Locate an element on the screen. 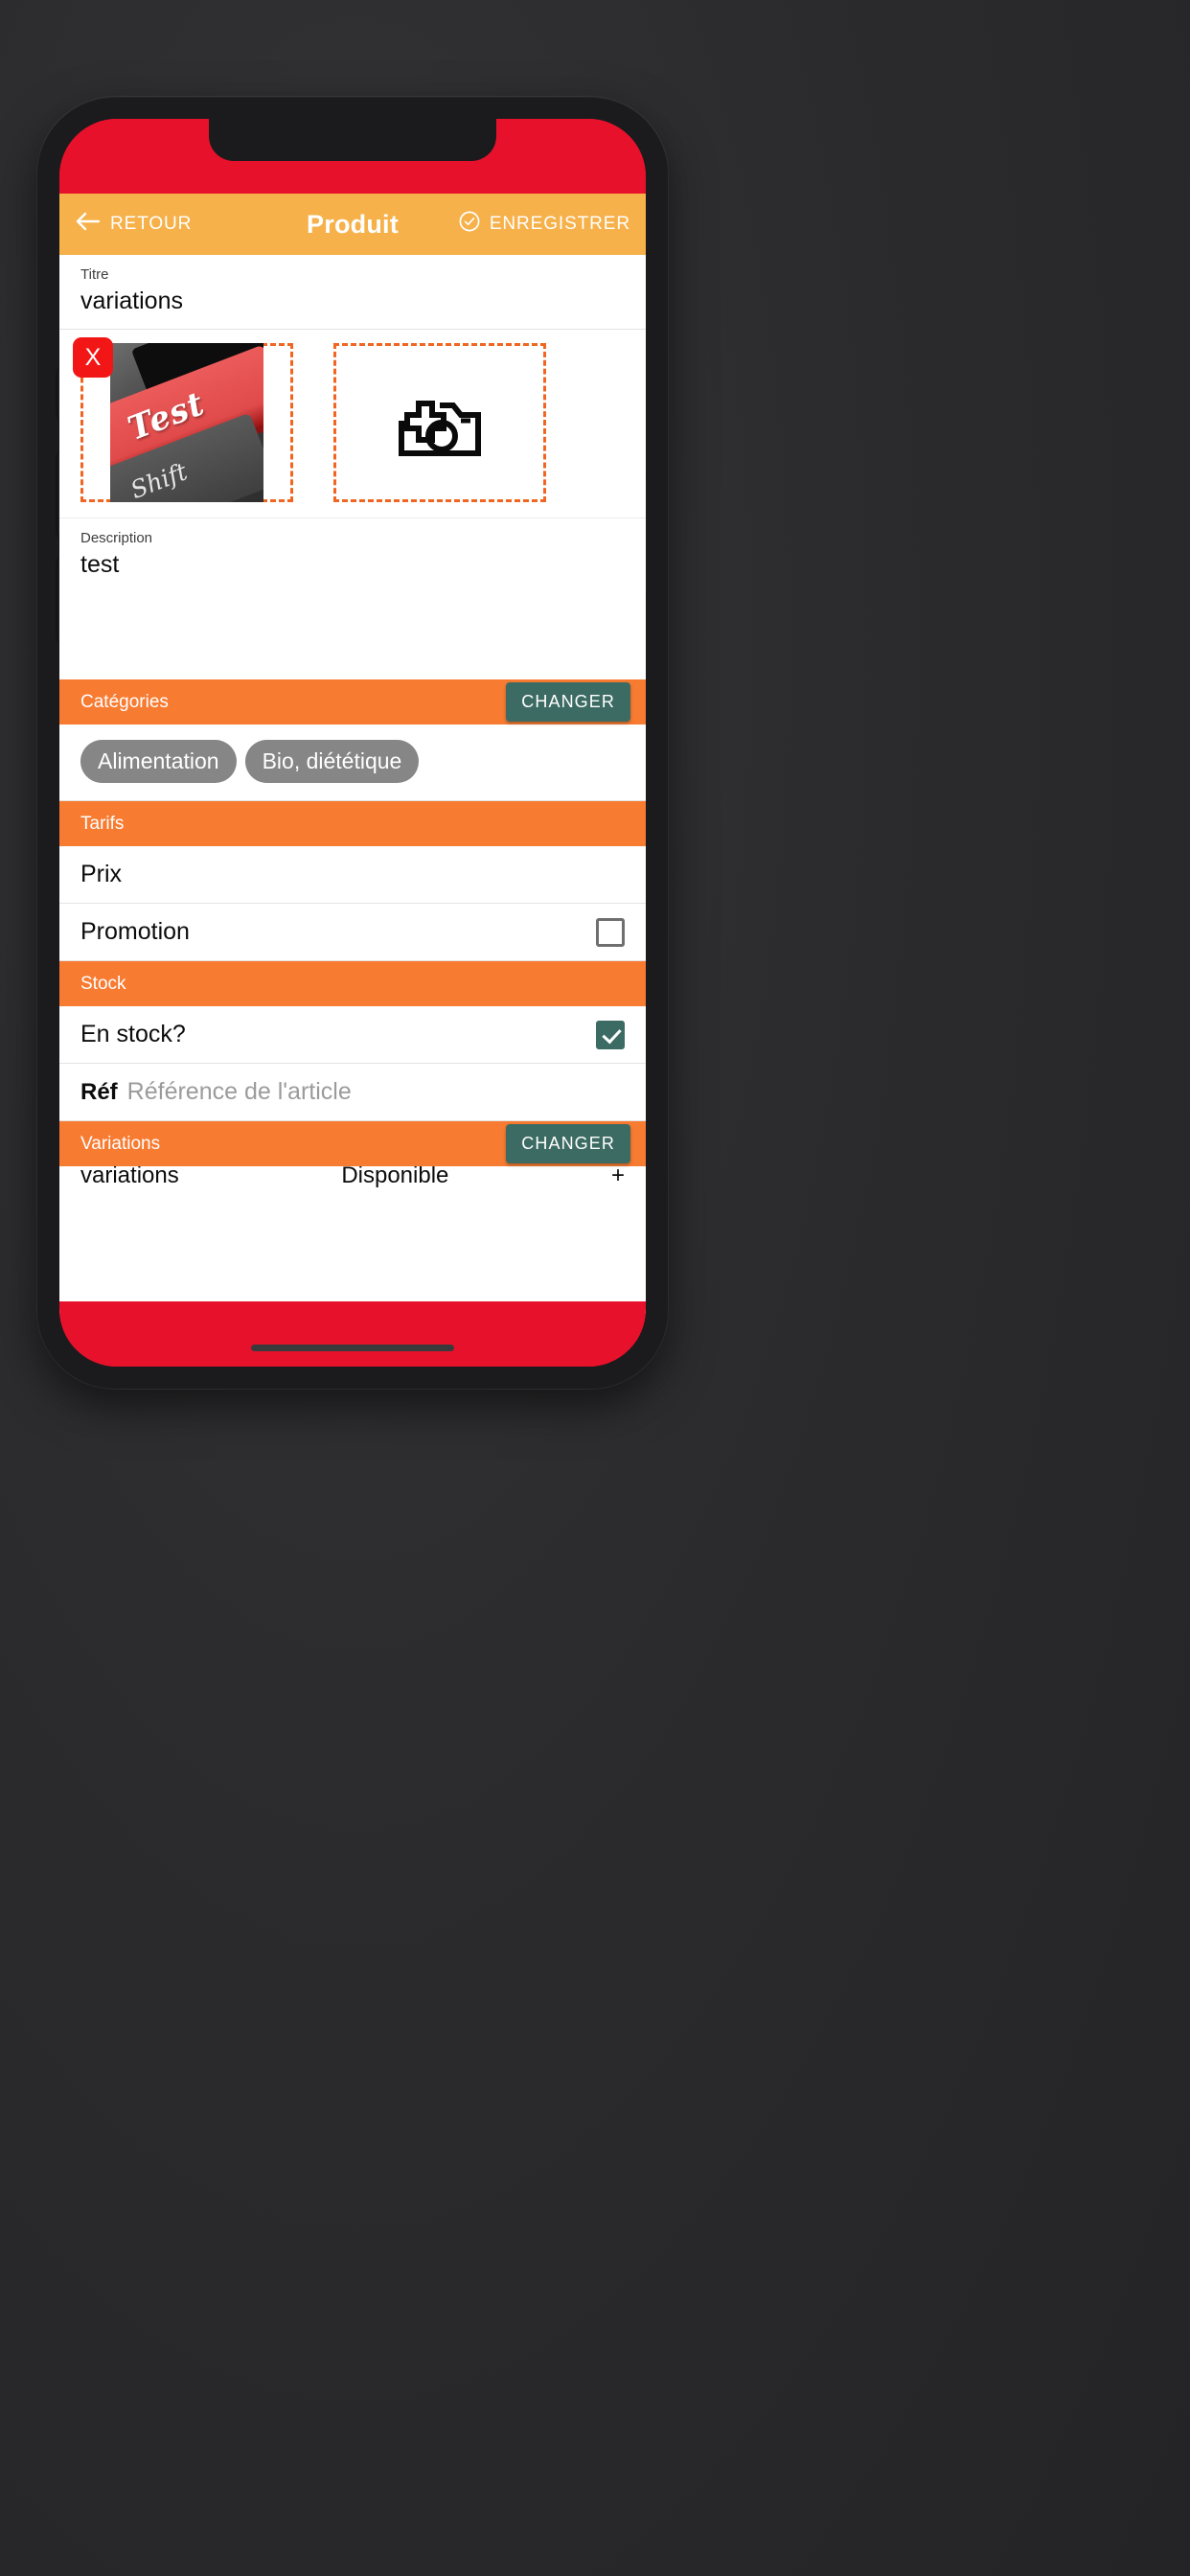  arrow-left-icon is located at coordinates (89, 224).